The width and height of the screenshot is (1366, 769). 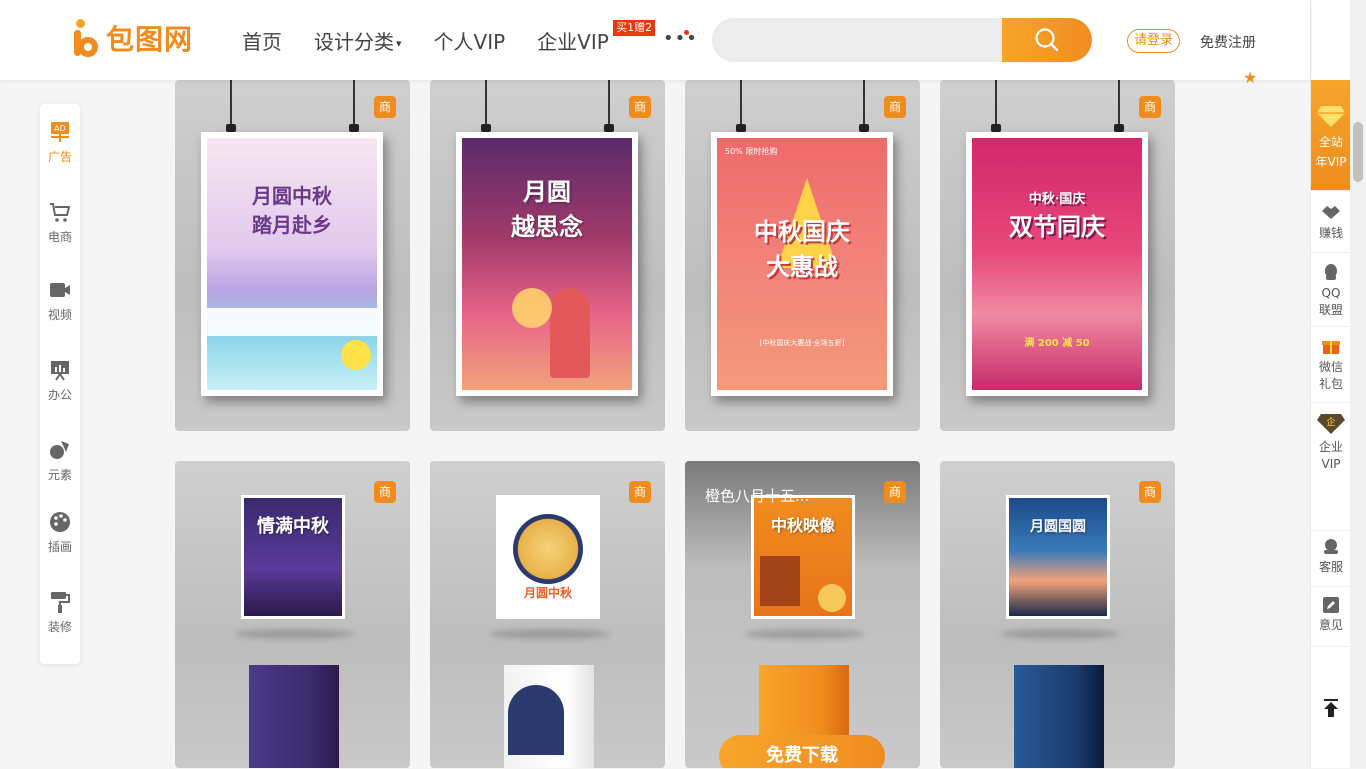 What do you see at coordinates (1057, 226) in the screenshot?
I see `poster-title-line: 双节同庆` at bounding box center [1057, 226].